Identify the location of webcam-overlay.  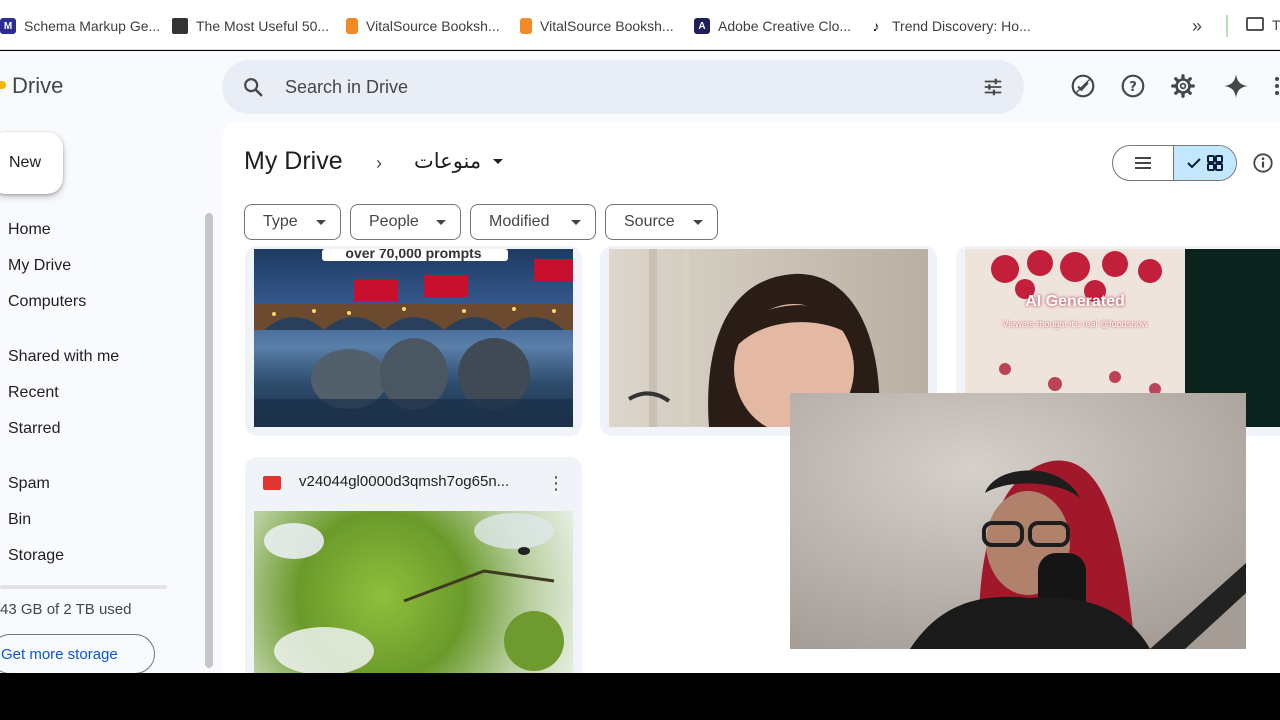
(1018, 521).